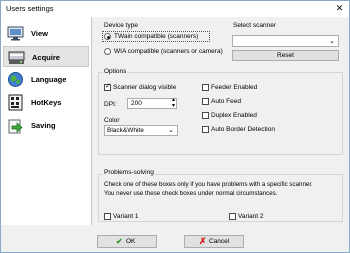  I want to click on scanner-icon, so click(16, 57).